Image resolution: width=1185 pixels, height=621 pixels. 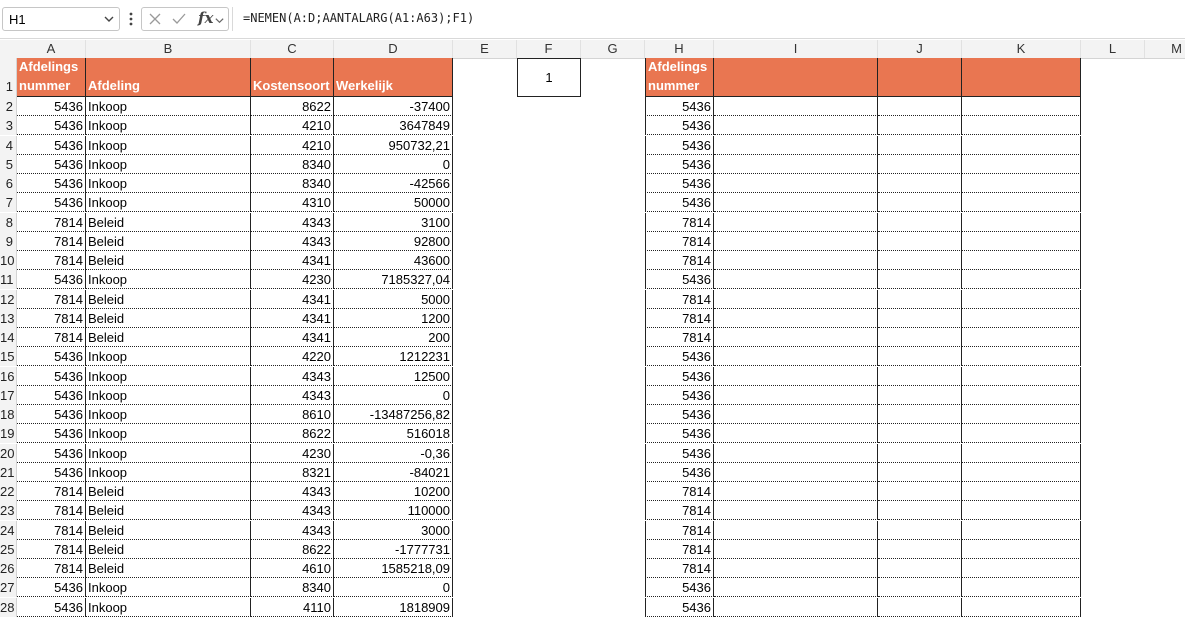 What do you see at coordinates (393, 145) in the screenshot?
I see `cell-werkelijk: 950732,21` at bounding box center [393, 145].